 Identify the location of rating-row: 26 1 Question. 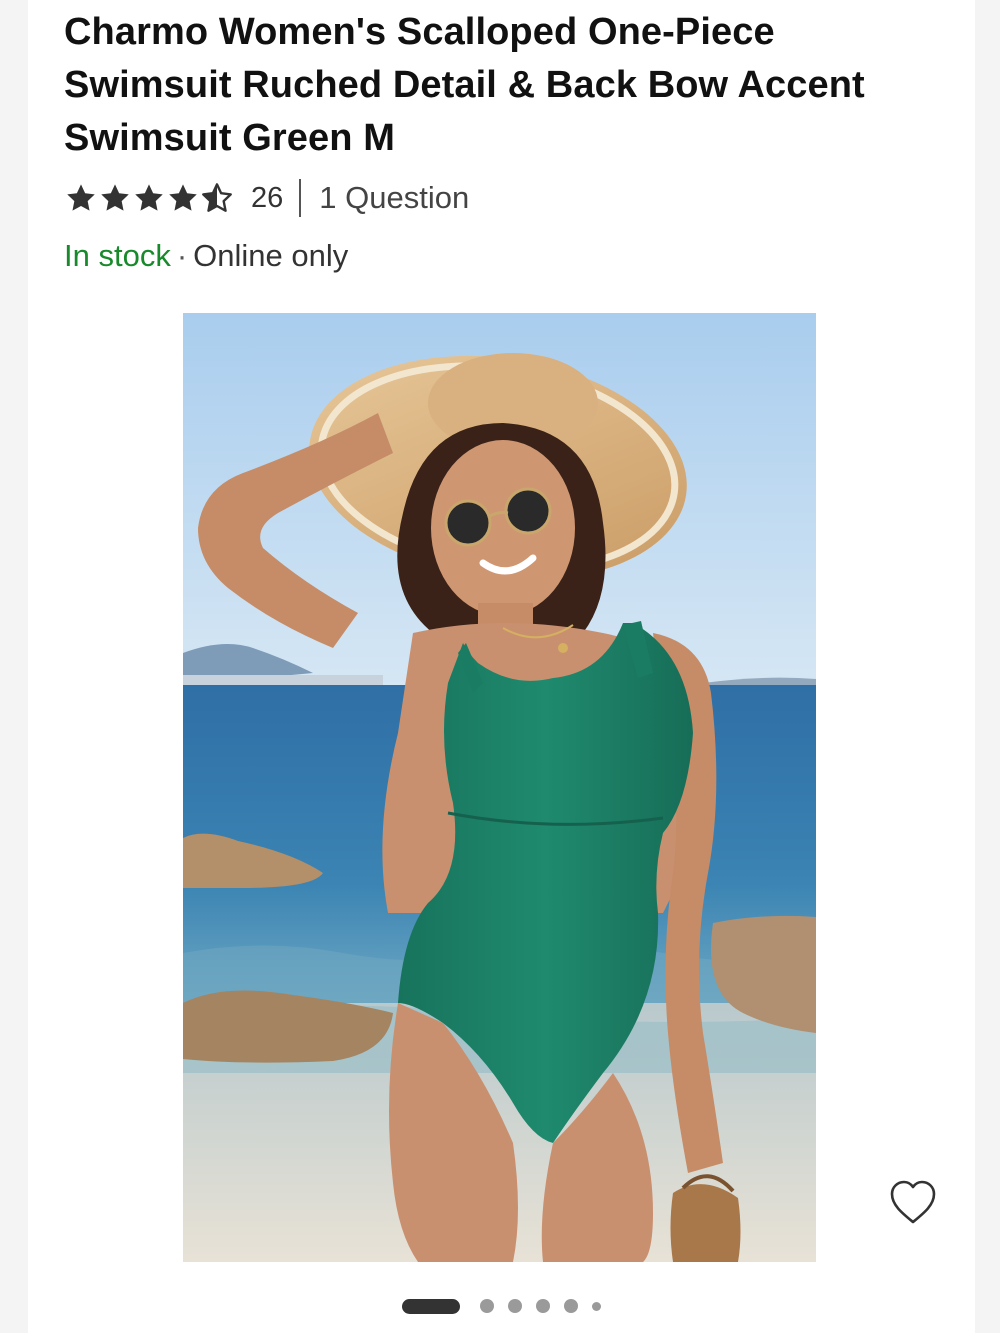
(267, 198).